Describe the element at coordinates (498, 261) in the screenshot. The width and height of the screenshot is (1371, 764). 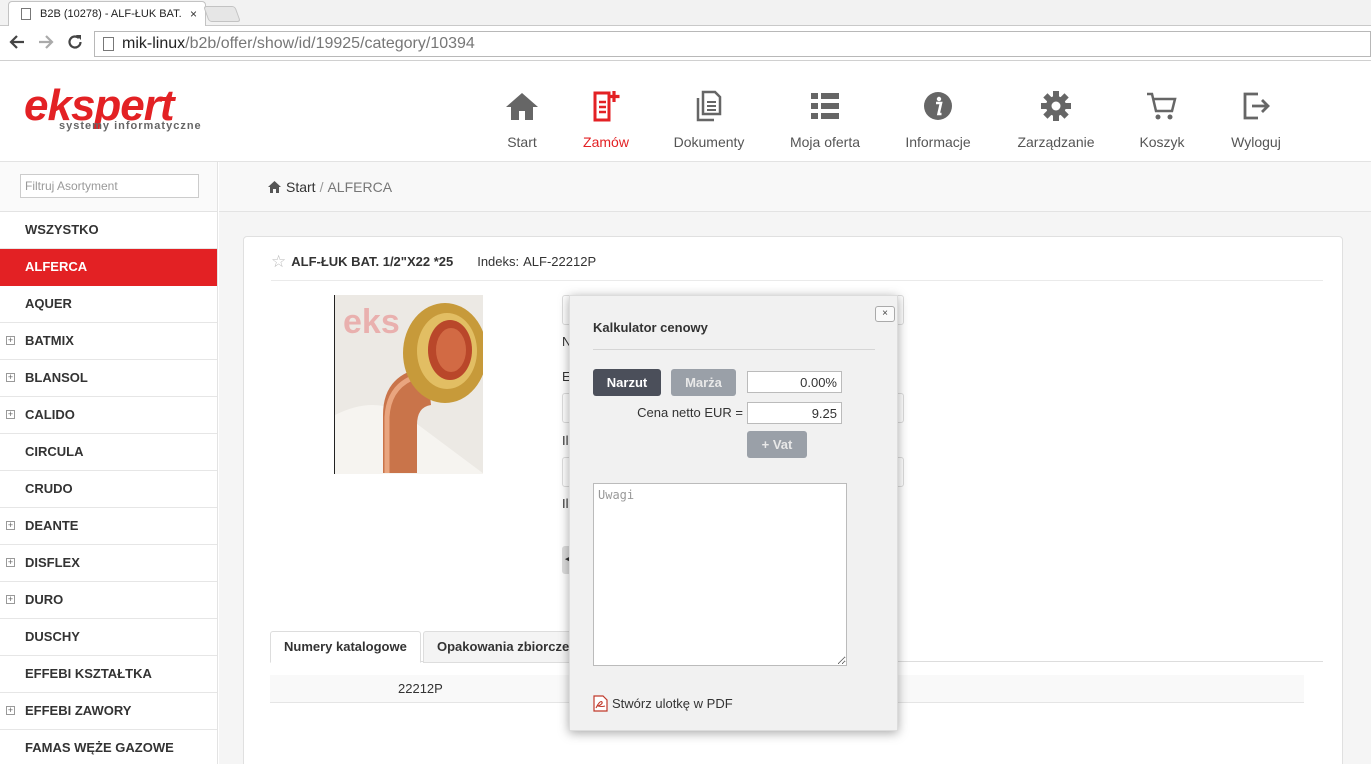
I see `product-index-label: Indeks:` at that location.